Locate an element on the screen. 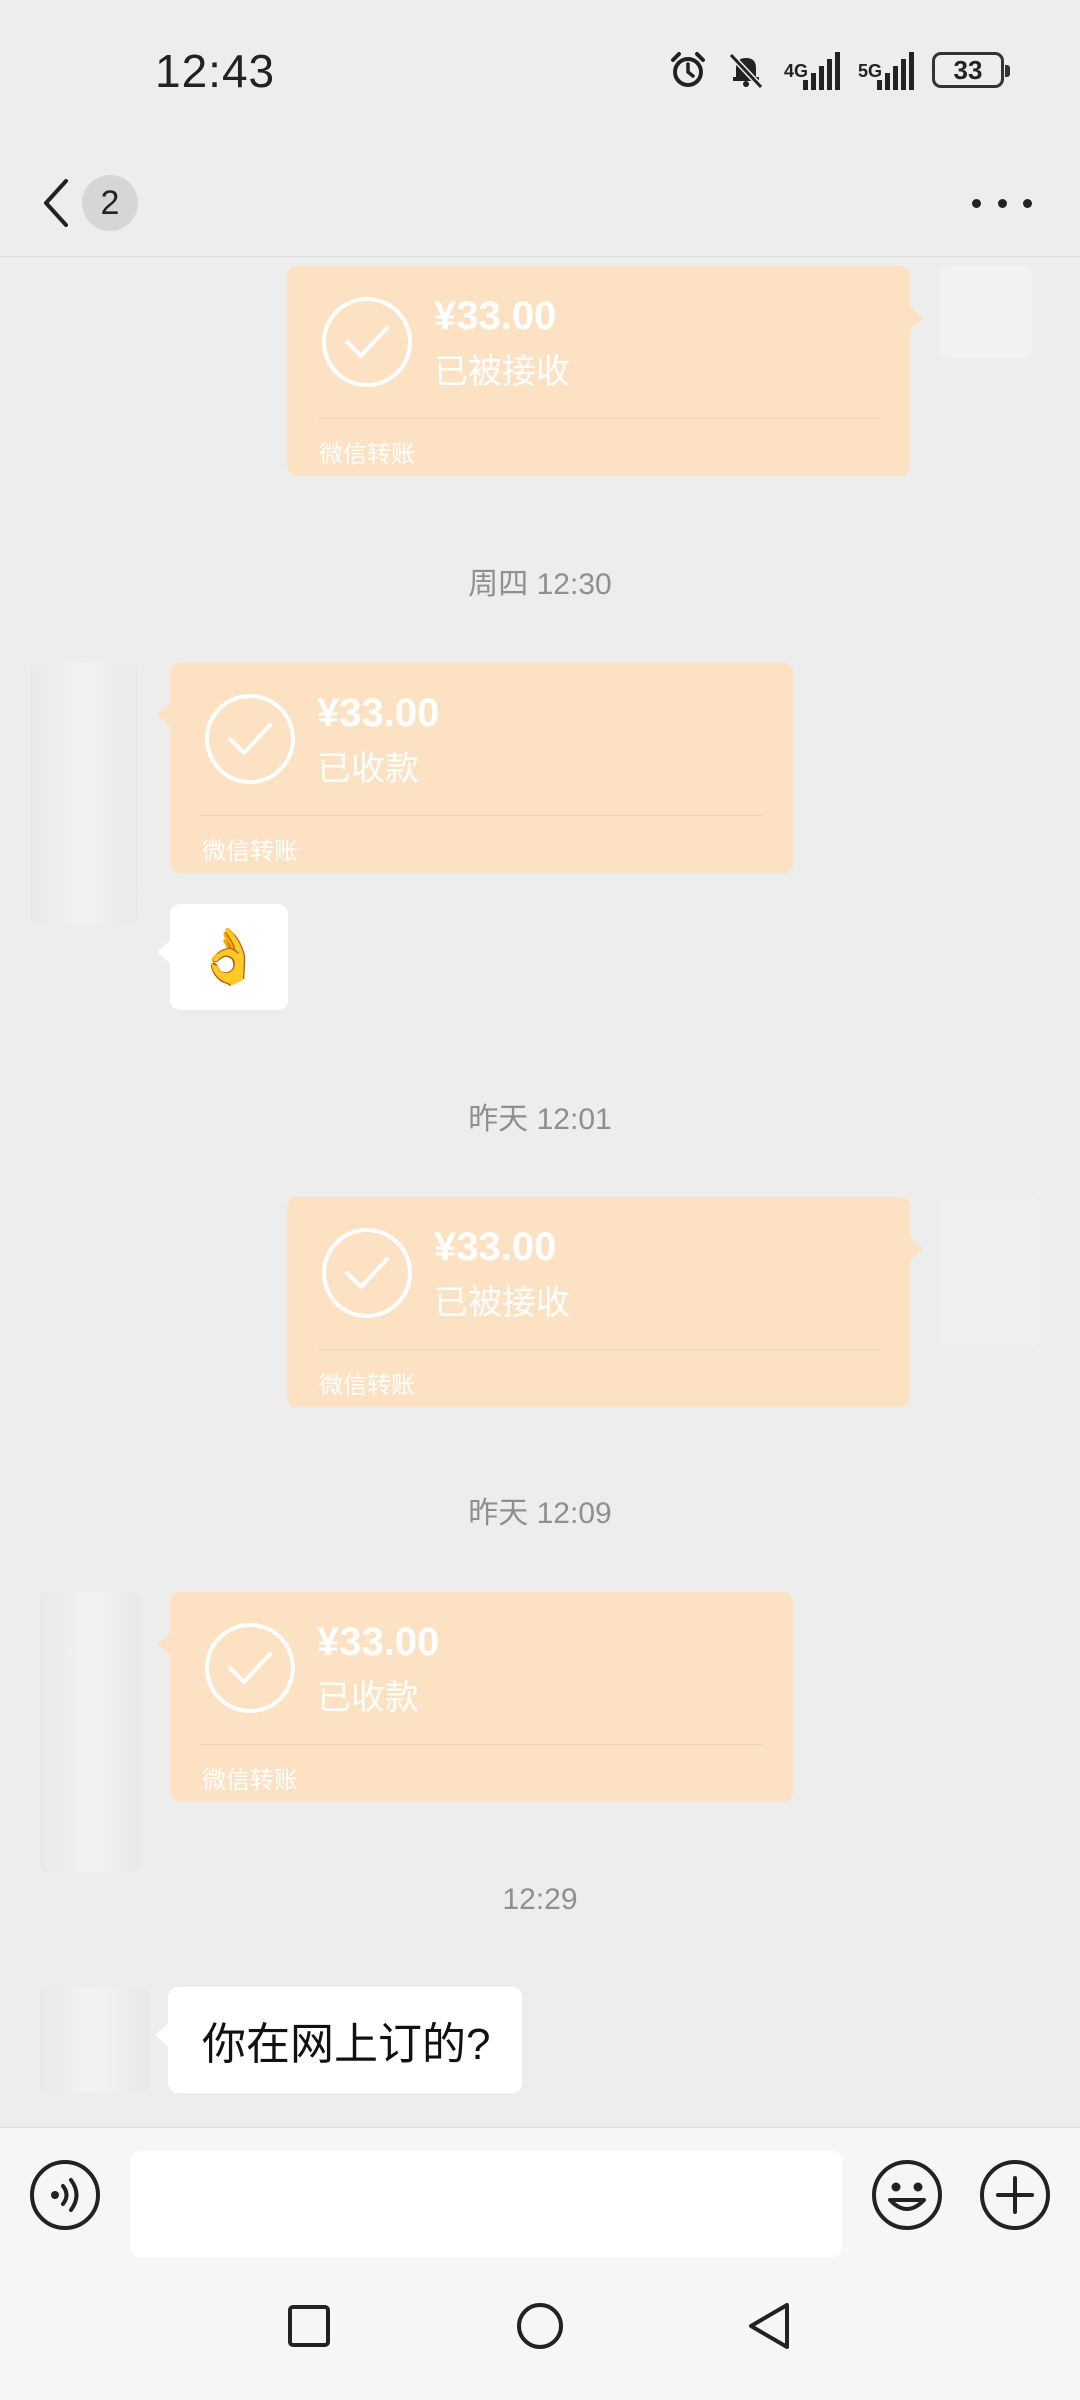 This screenshot has width=1080, height=2400. input-bar is located at coordinates (540, 2195).